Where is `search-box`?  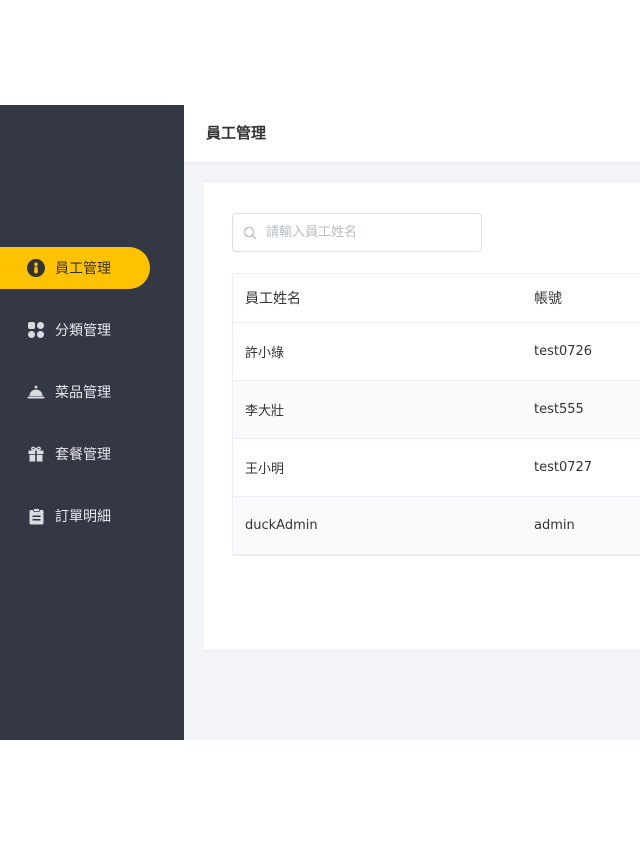
search-box is located at coordinates (357, 232).